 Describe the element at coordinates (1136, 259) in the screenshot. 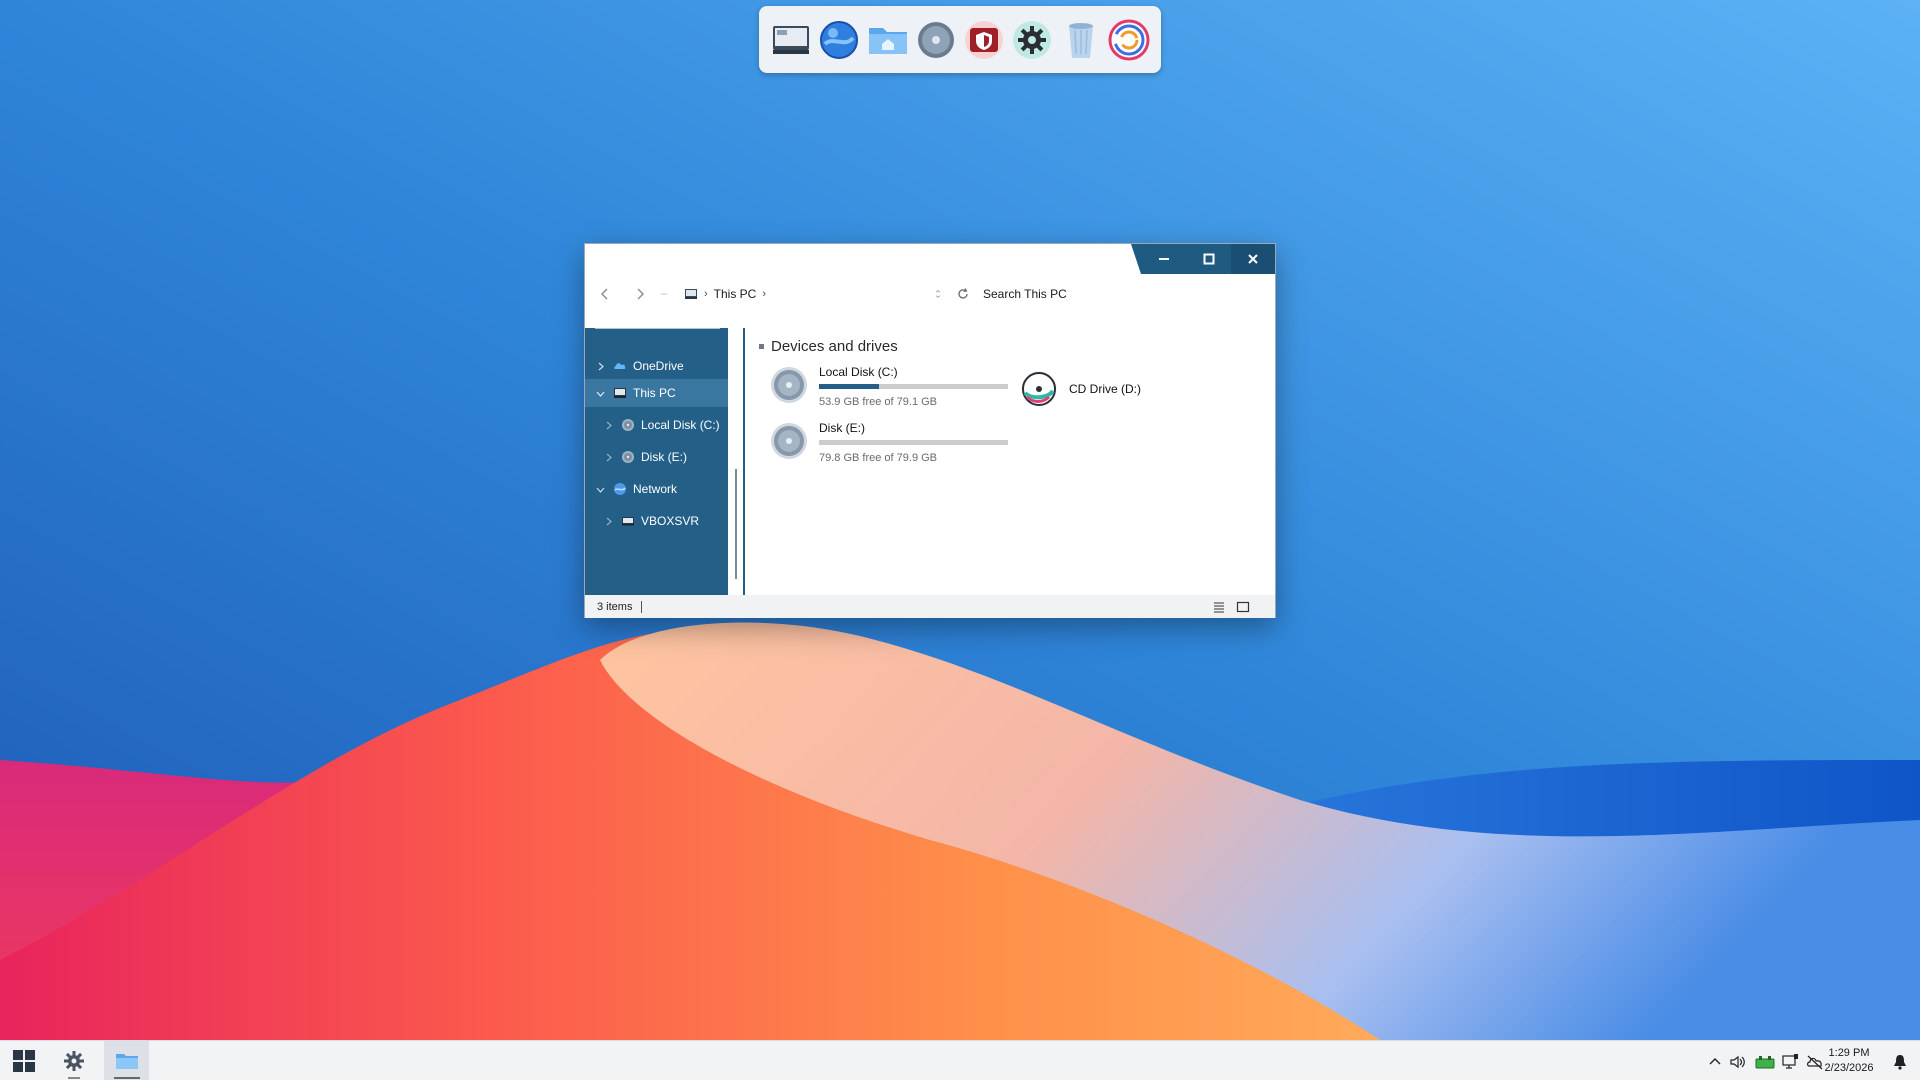

I see `caption-tab` at that location.